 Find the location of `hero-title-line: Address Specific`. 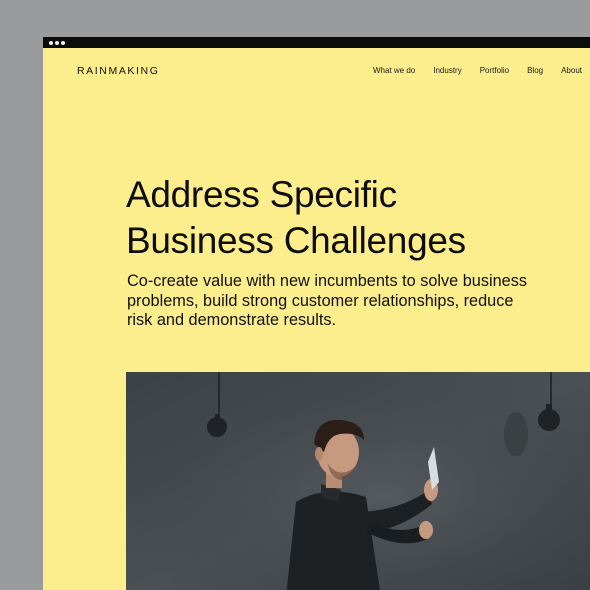

hero-title-line: Address Specific is located at coordinates (261, 194).